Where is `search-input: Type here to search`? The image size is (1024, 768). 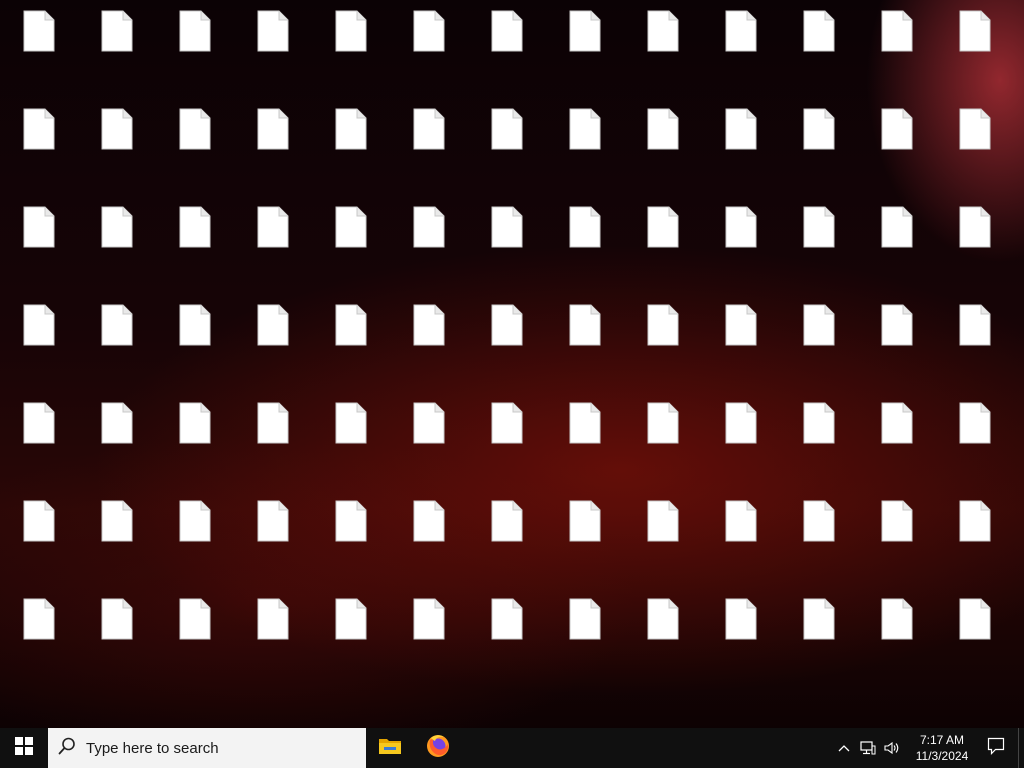 search-input: Type here to search is located at coordinates (207, 748).